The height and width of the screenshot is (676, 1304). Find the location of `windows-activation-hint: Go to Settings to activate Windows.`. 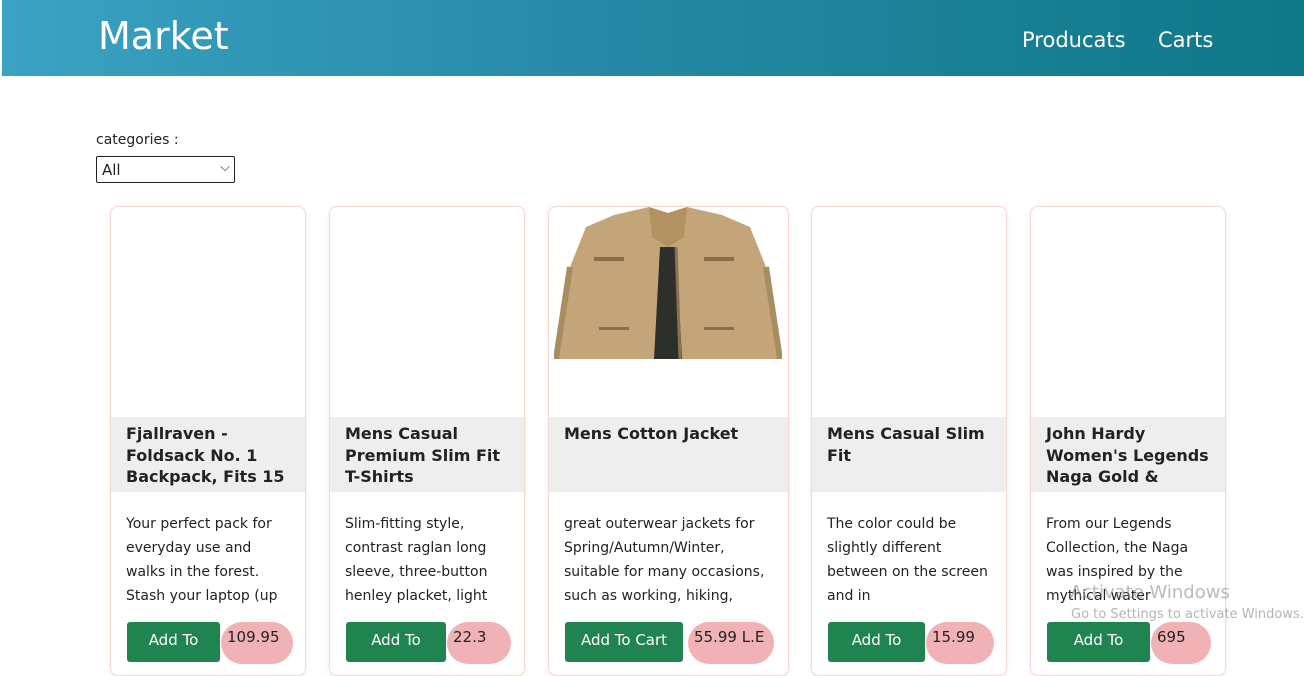

windows-activation-hint: Go to Settings to activate Windows. is located at coordinates (1187, 614).